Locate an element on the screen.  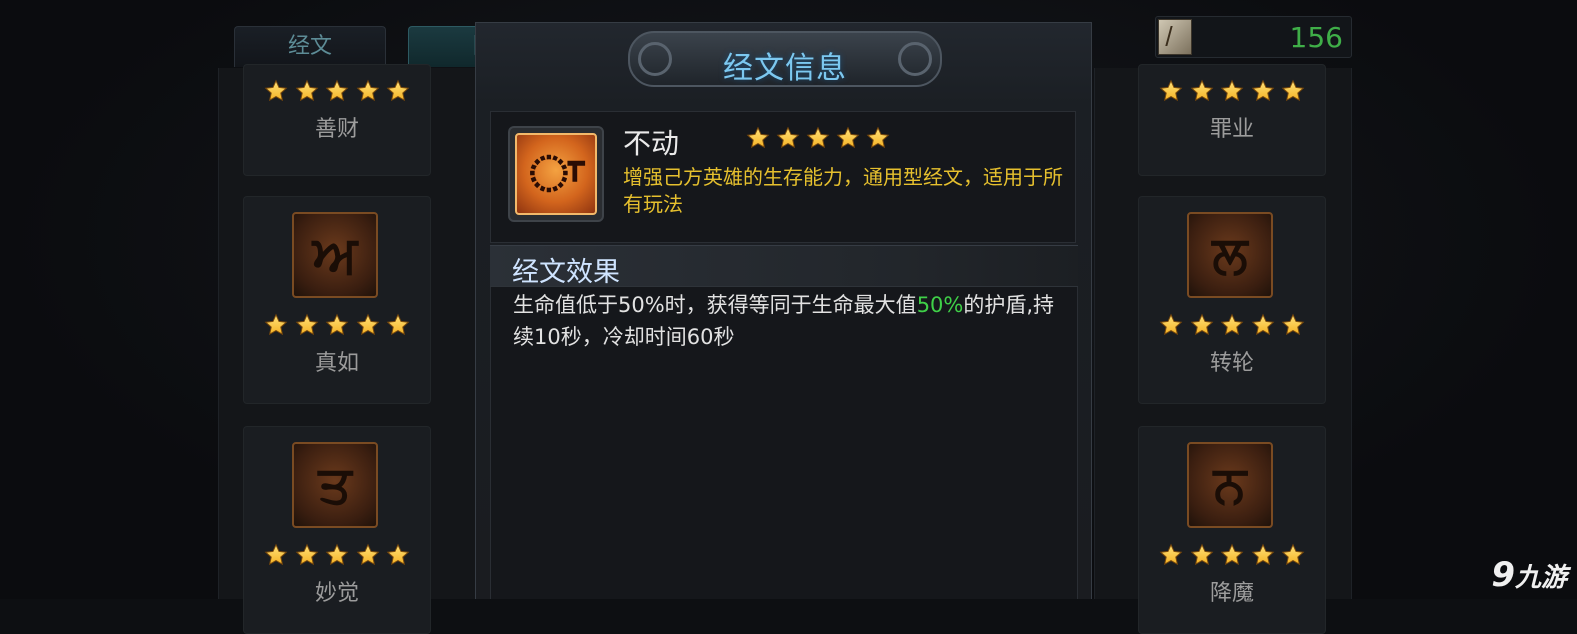
scripture-card: ਲ 转轮 is located at coordinates (1232, 300).